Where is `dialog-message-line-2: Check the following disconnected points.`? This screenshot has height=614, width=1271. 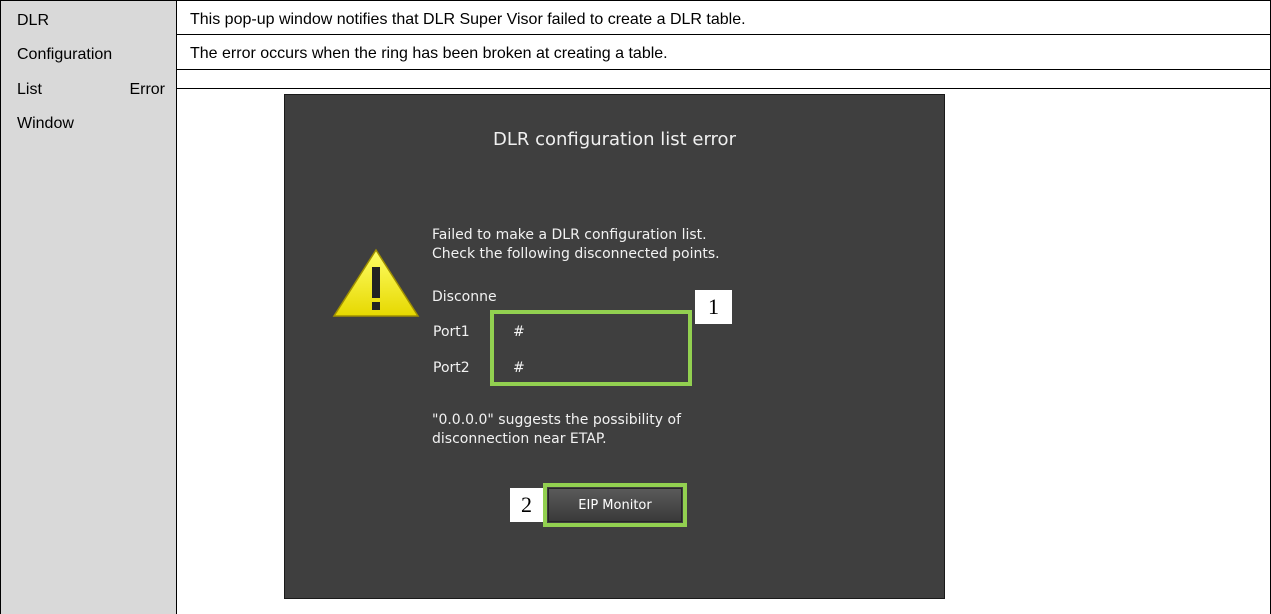 dialog-message-line-2: Check the following disconnected points. is located at coordinates (576, 254).